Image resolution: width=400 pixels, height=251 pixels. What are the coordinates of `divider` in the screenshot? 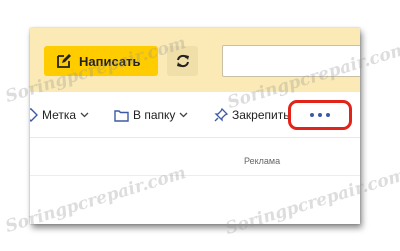 It's located at (195, 175).